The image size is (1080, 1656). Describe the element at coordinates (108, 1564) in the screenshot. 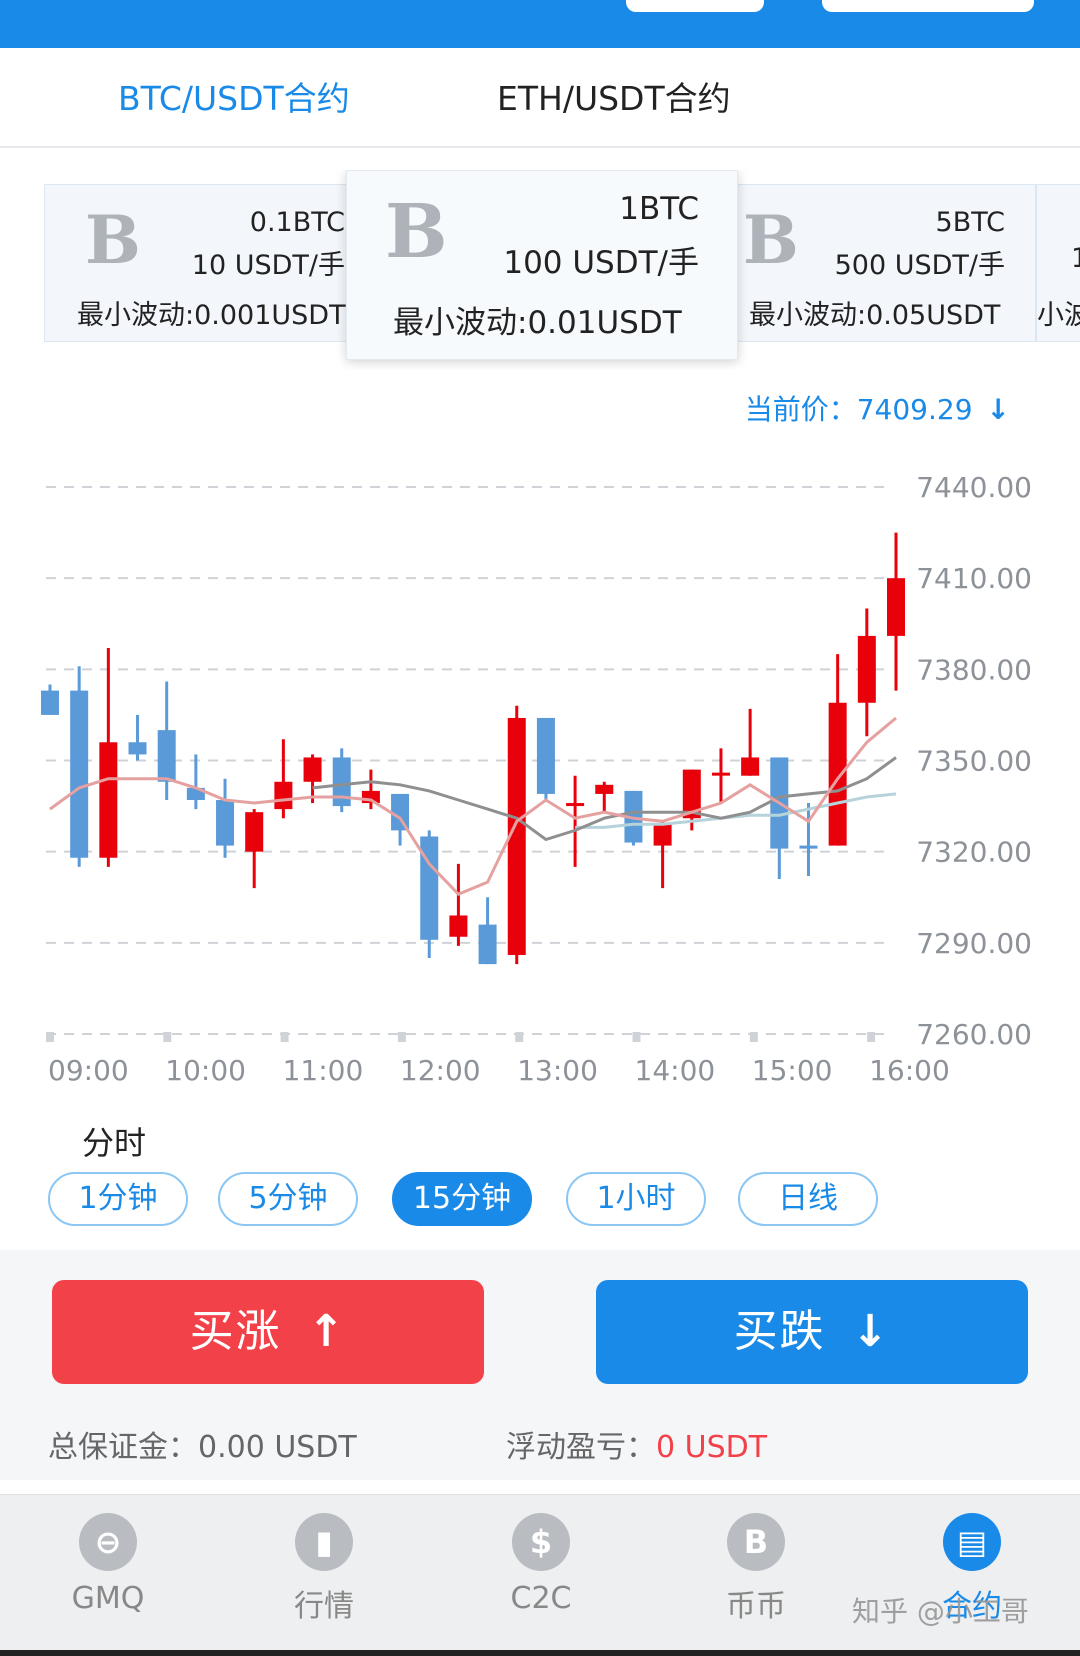

I see `nav-item-gmq: ⊖ GMQ` at that location.